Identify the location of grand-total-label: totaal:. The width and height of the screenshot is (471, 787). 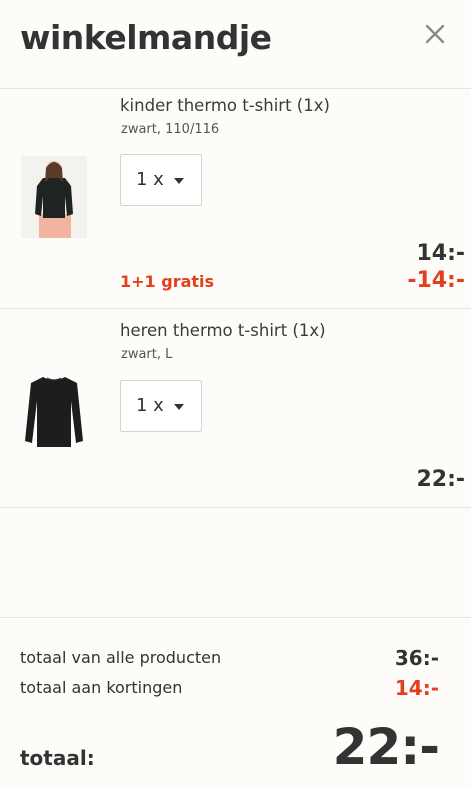
(57, 758).